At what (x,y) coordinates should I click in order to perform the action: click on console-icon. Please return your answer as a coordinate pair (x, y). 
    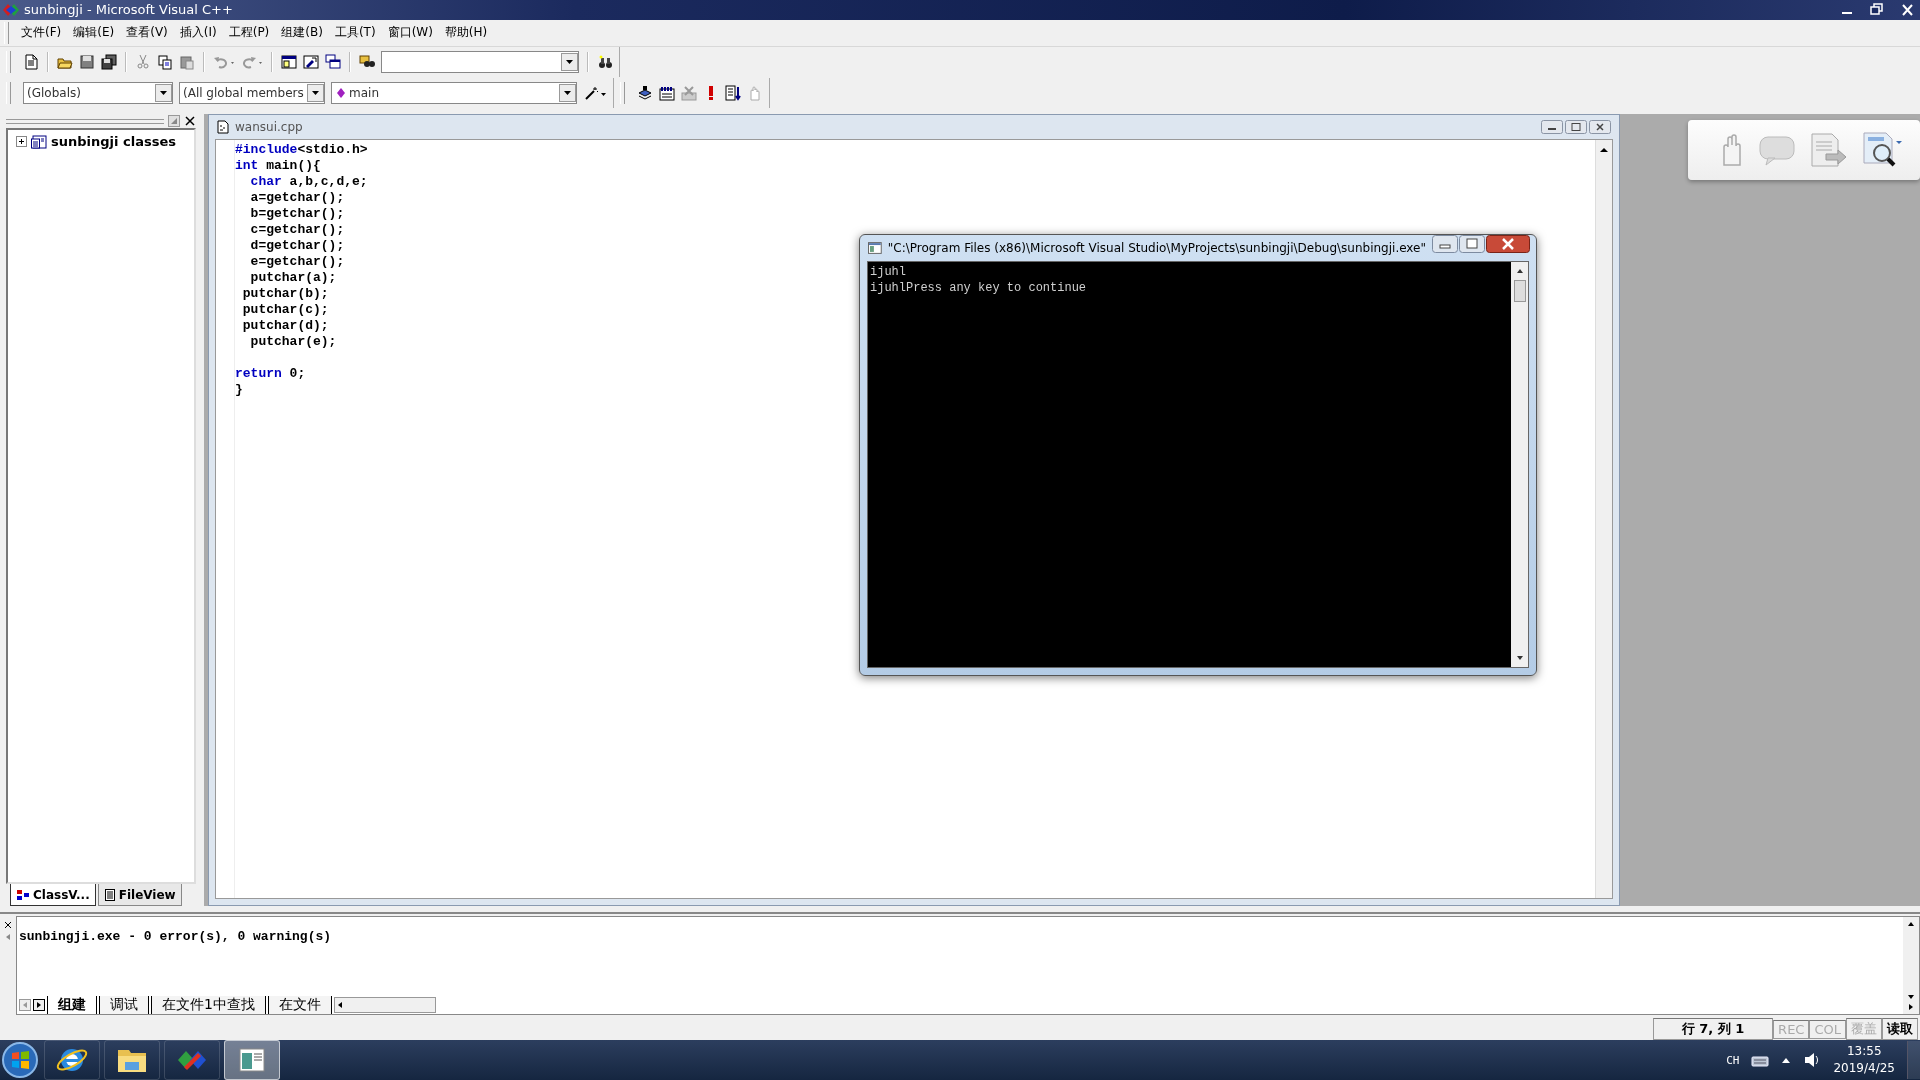
    Looking at the image, I should click on (875, 248).